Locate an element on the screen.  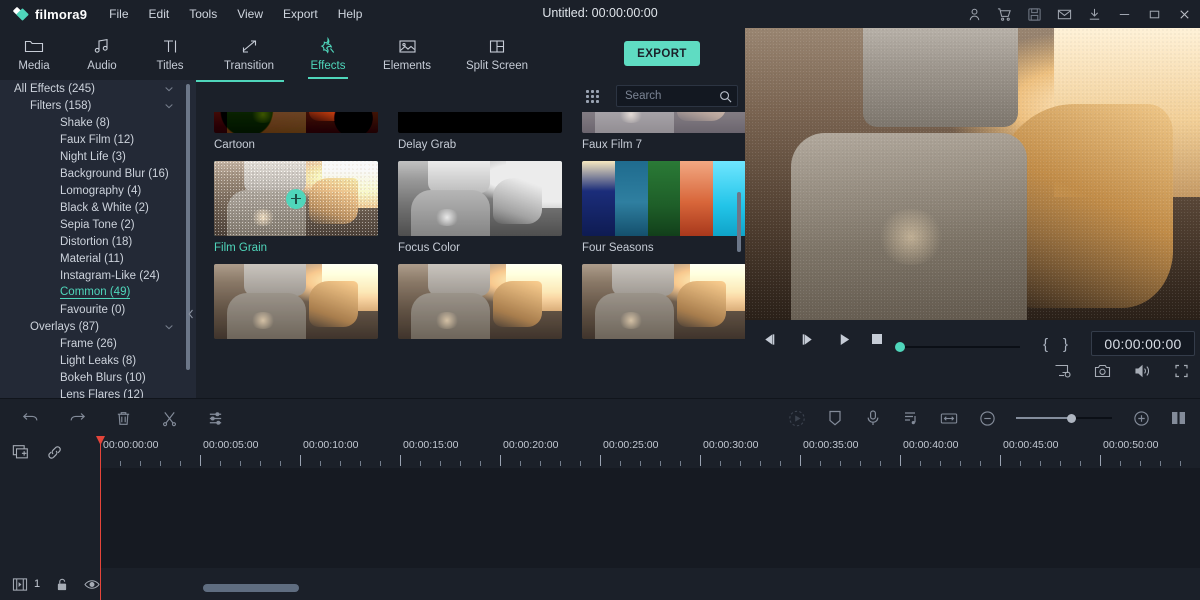
panel-collapse-button is located at coordinates (191, 314).